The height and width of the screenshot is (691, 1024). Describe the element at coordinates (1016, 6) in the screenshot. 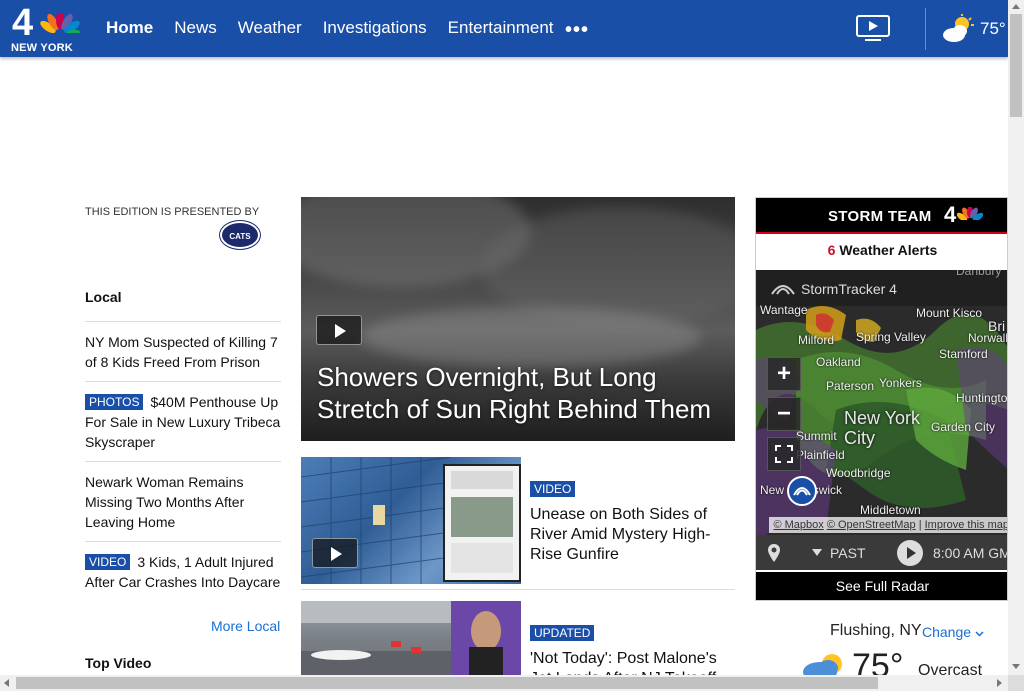

I see `scroll-up-arrow-icon` at that location.